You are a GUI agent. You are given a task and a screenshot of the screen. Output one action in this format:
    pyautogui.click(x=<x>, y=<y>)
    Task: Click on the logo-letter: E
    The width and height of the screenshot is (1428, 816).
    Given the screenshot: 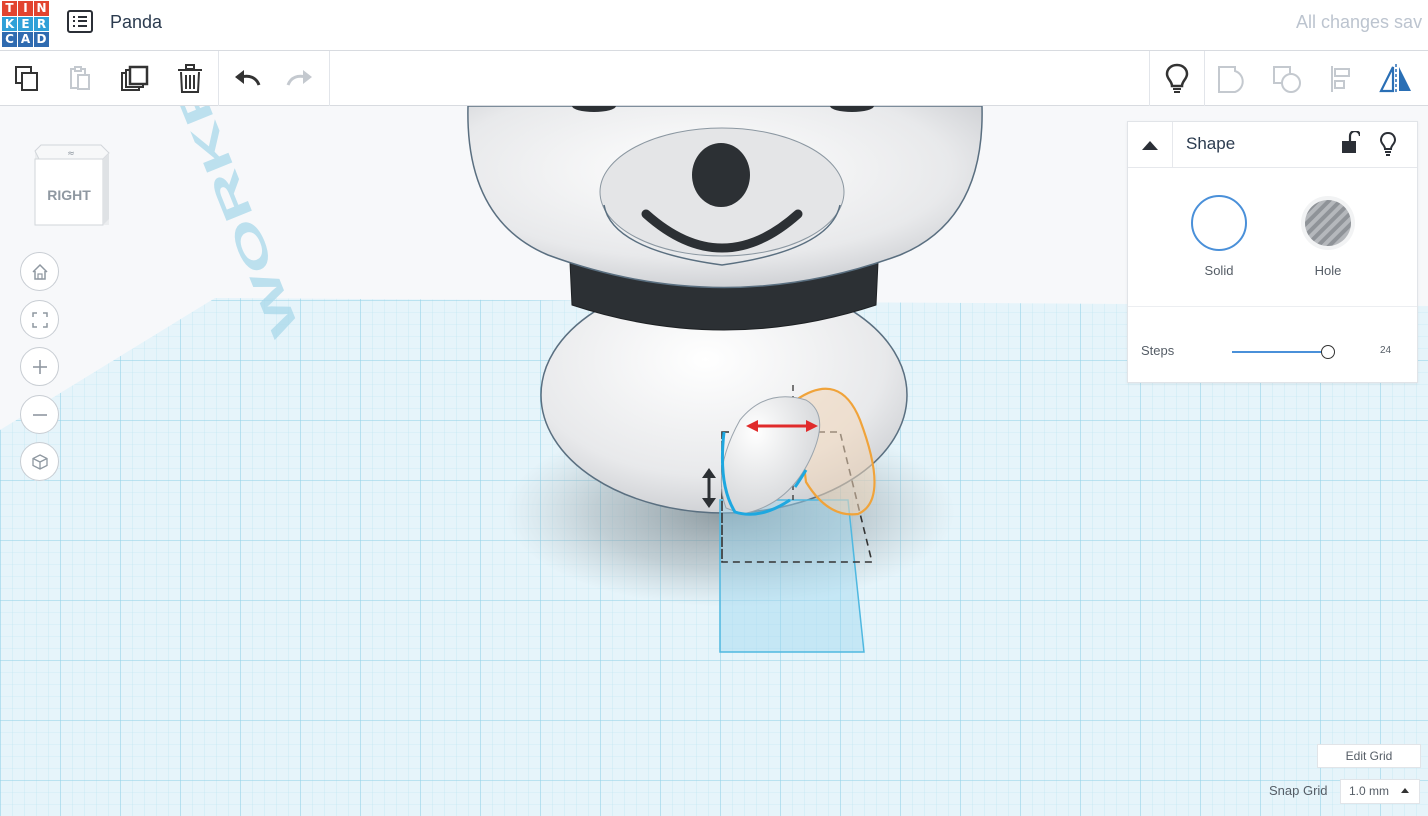 What is the action you would take?
    pyautogui.click(x=25, y=23)
    